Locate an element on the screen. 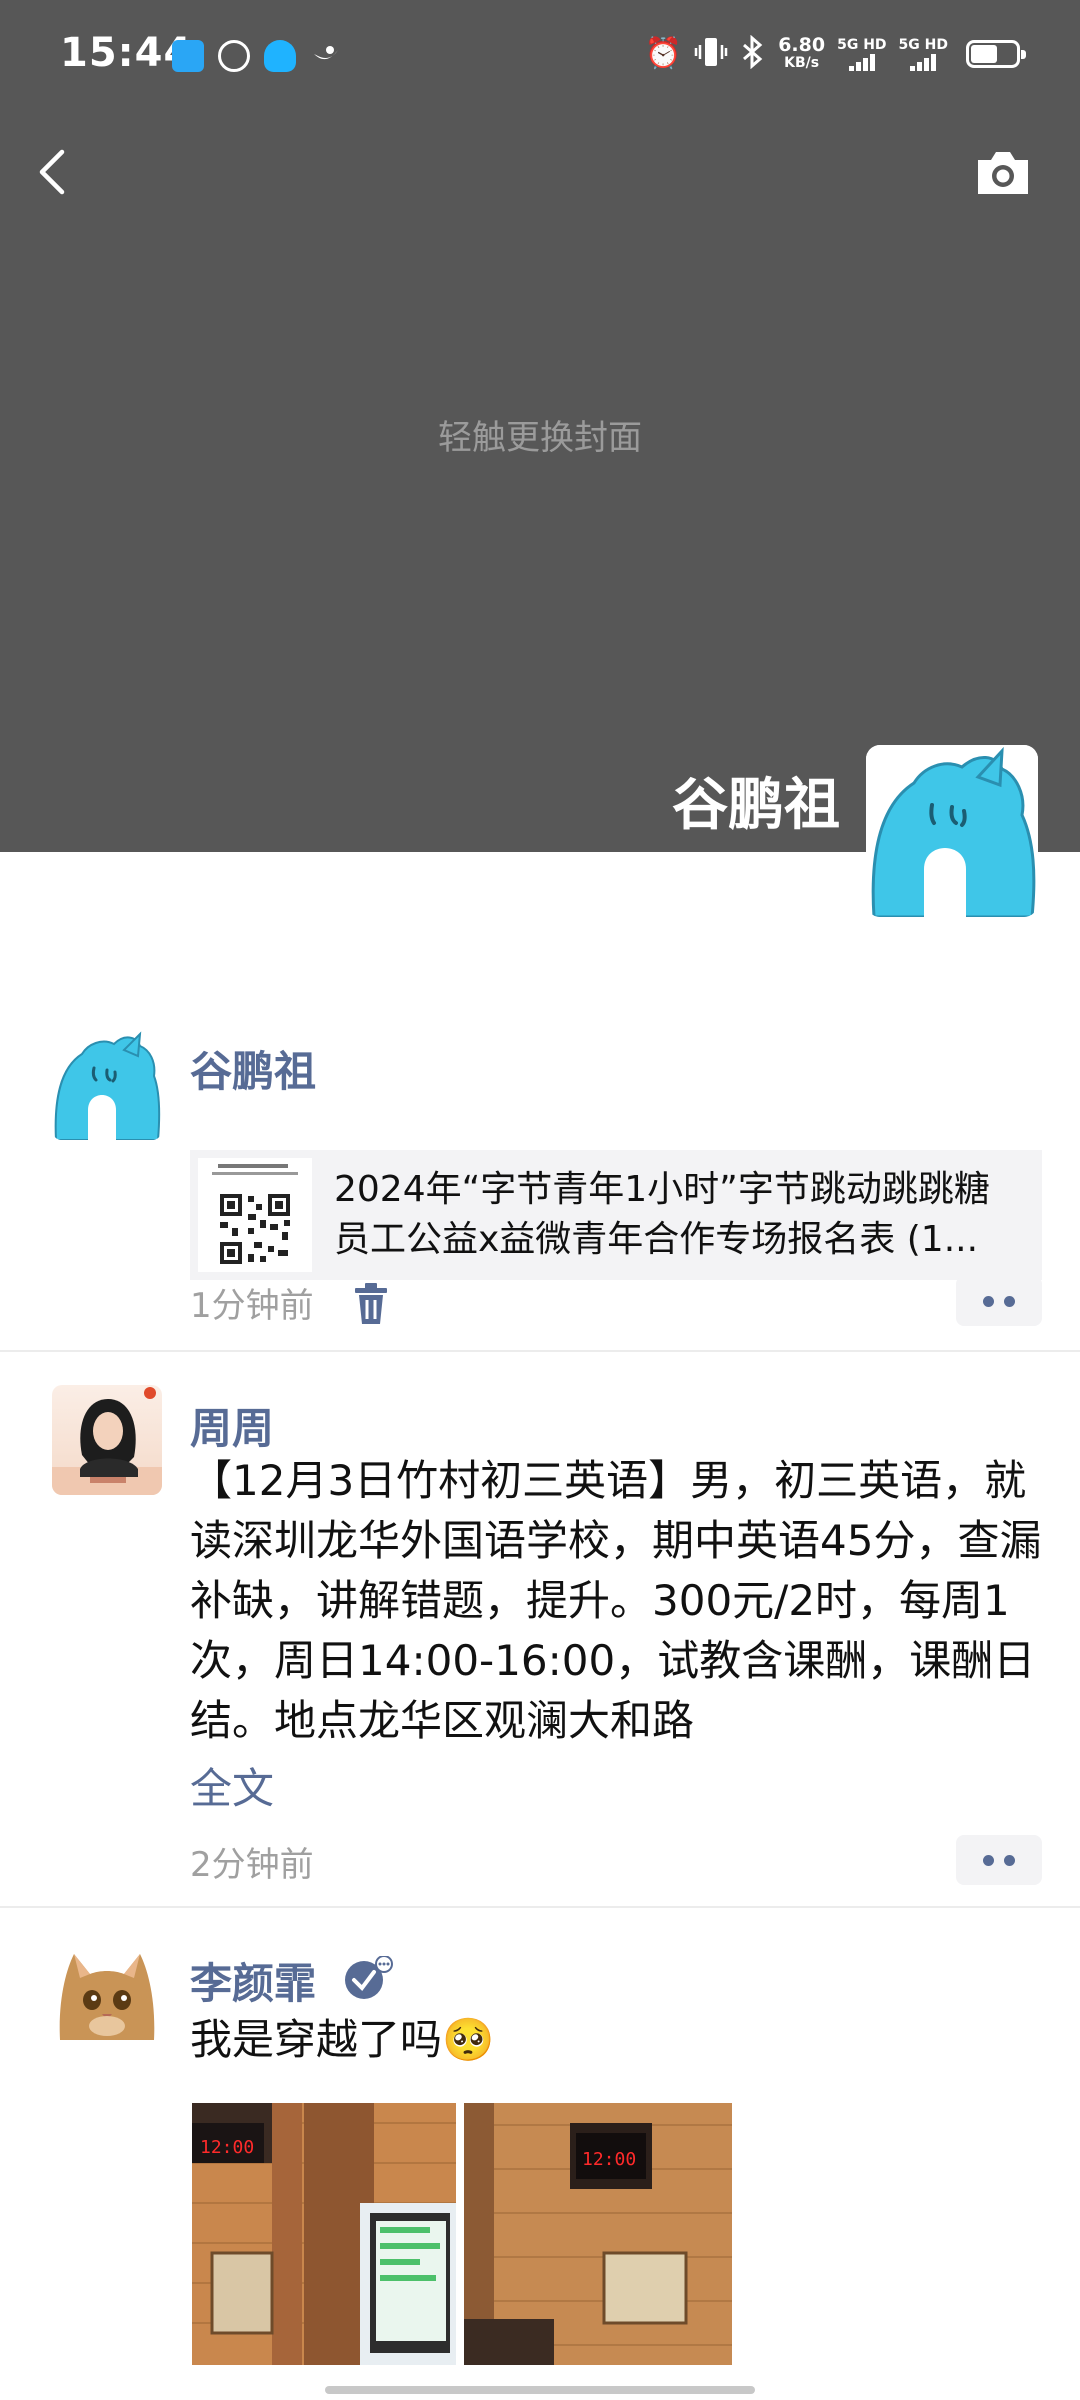  camera-icon is located at coordinates (1003, 173).